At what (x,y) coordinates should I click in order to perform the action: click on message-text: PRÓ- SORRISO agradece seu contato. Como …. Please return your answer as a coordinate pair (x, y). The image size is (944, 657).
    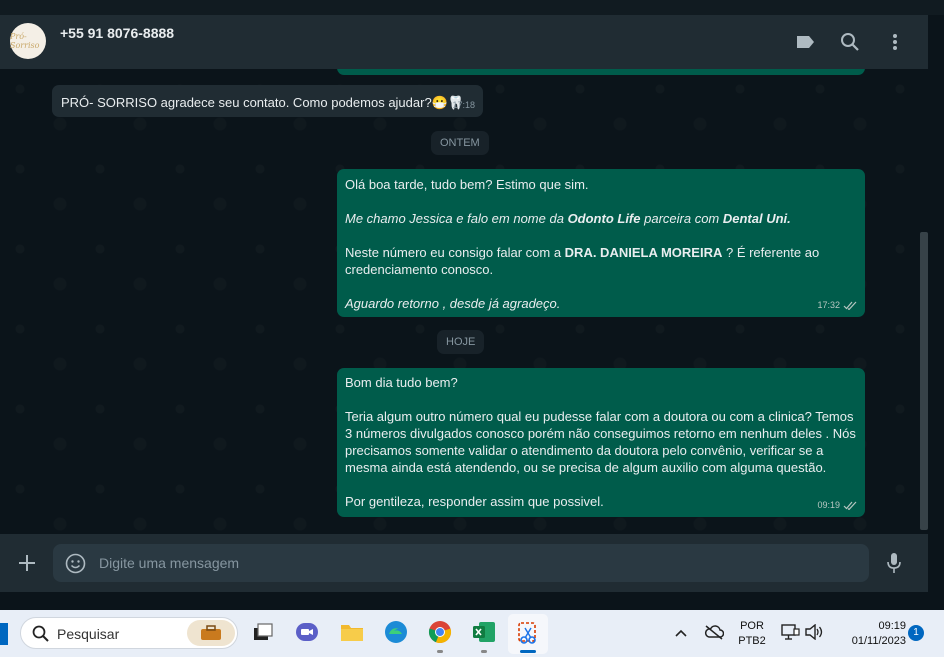
    Looking at the image, I should click on (263, 102).